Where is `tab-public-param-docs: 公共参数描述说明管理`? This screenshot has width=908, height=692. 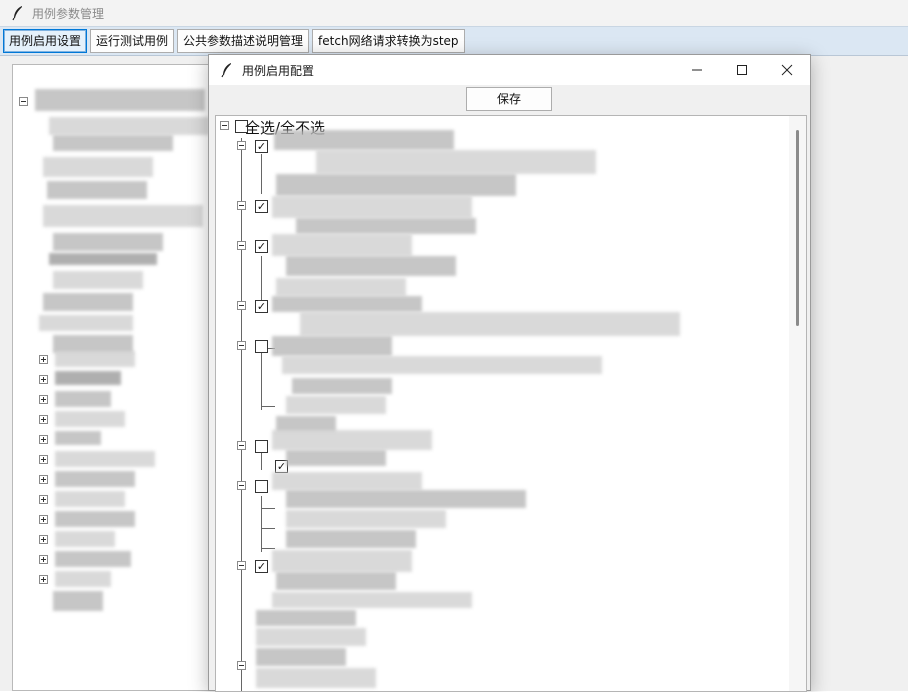 tab-public-param-docs: 公共参数描述说明管理 is located at coordinates (243, 41).